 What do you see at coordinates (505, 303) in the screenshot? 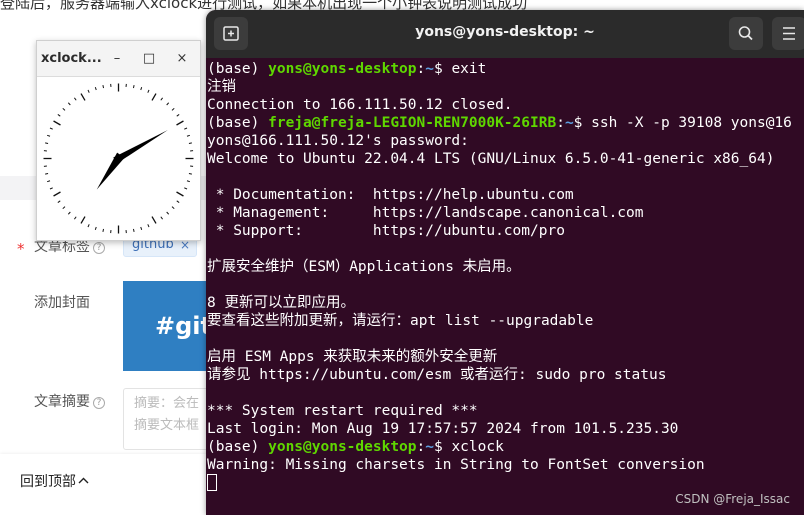
I see `terminal-line: 8 更新可以立即应用。` at bounding box center [505, 303].